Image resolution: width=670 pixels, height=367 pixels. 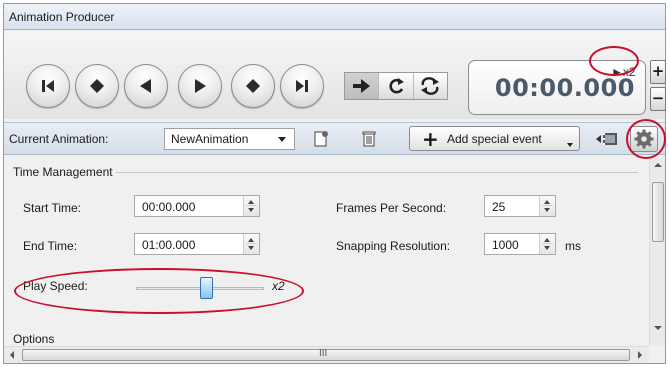 I want to click on play-mode-group, so click(x=396, y=86).